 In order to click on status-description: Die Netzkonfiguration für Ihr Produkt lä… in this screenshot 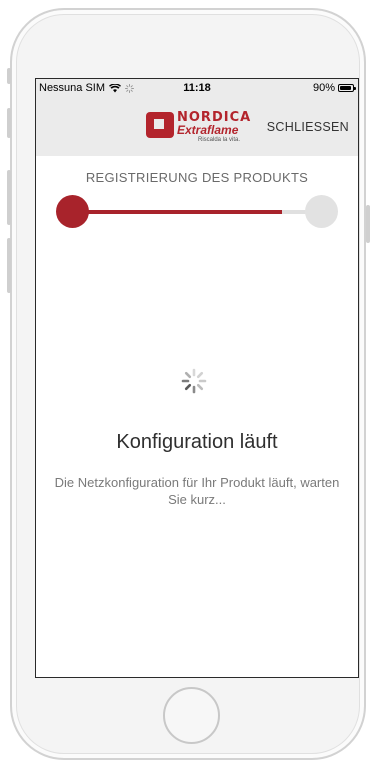, I will do `click(197, 491)`.